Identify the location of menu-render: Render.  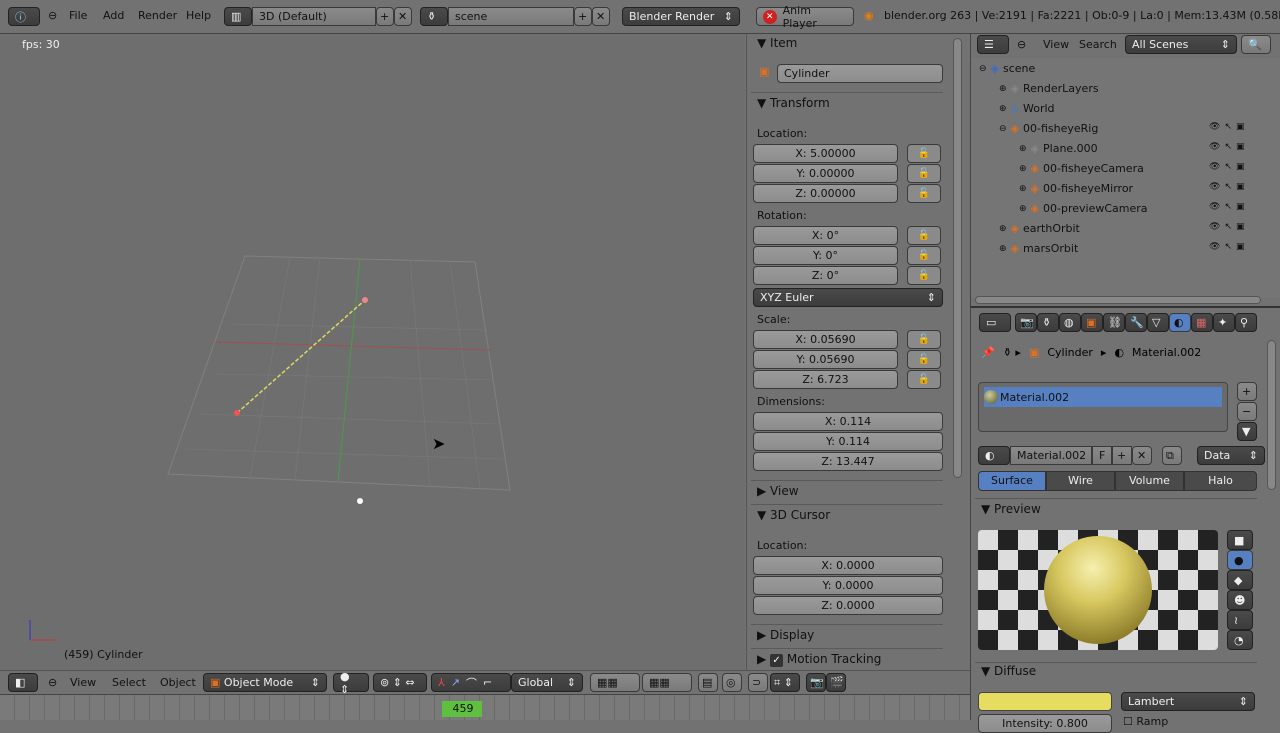
(157, 15).